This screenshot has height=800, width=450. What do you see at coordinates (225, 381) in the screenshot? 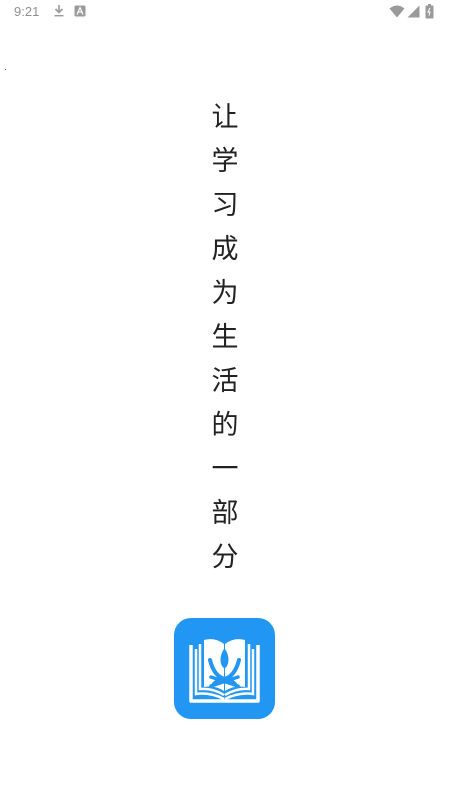
I see `slogan-char: 活` at bounding box center [225, 381].